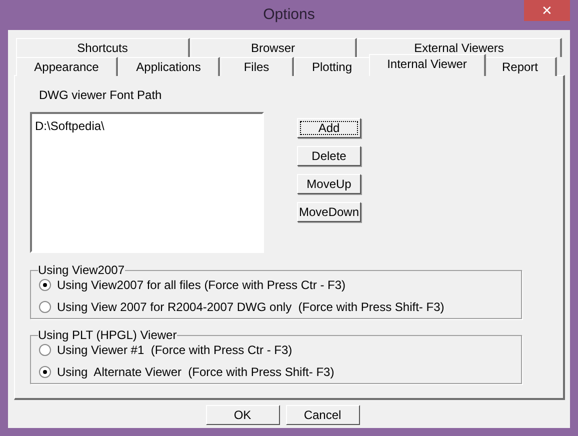 This screenshot has height=436, width=578. What do you see at coordinates (329, 156) in the screenshot?
I see `dialog-button: Delete` at bounding box center [329, 156].